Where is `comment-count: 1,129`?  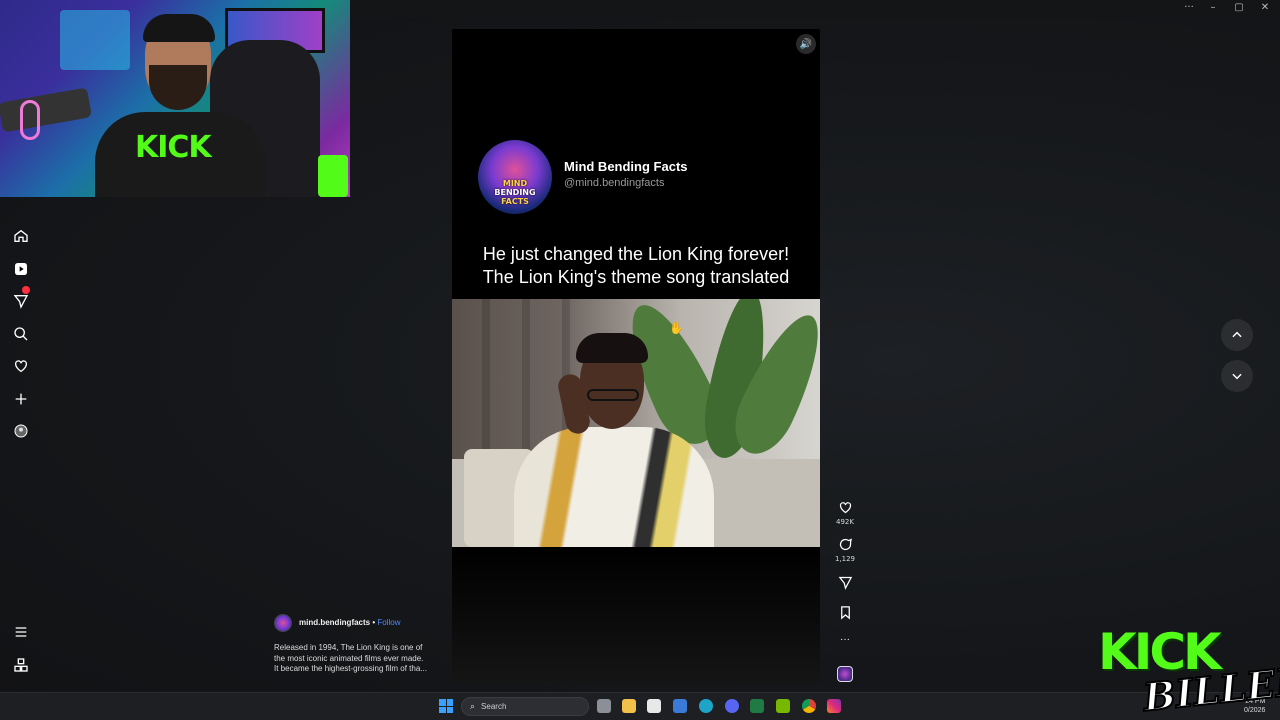
comment-count: 1,129 is located at coordinates (845, 559).